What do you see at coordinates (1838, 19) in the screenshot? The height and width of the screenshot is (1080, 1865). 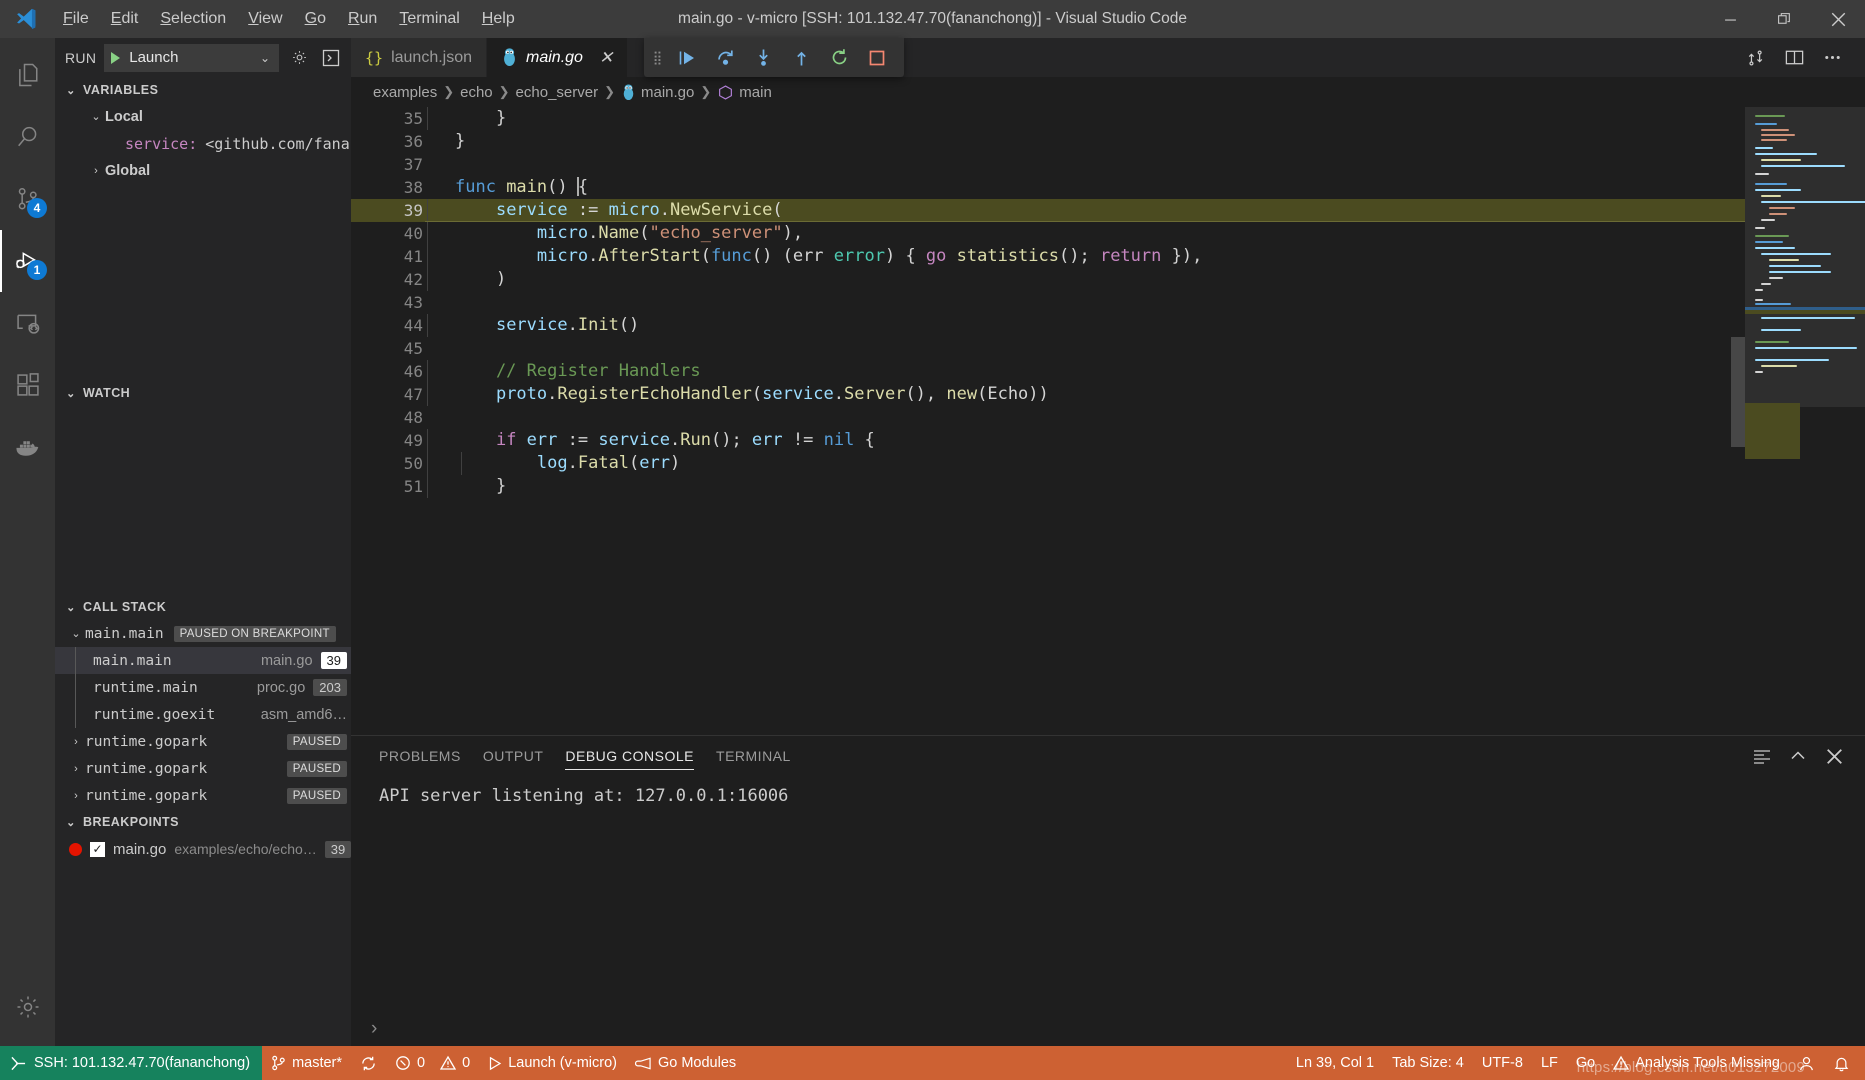 I see `close-button` at bounding box center [1838, 19].